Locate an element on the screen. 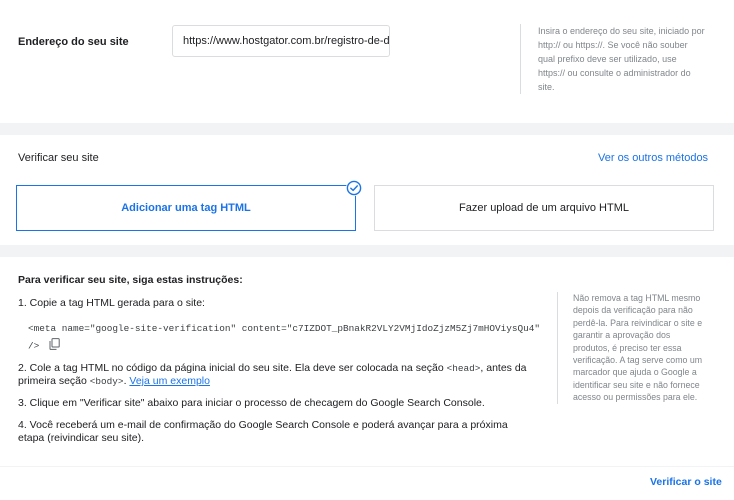  footer-card is located at coordinates (367, 483).